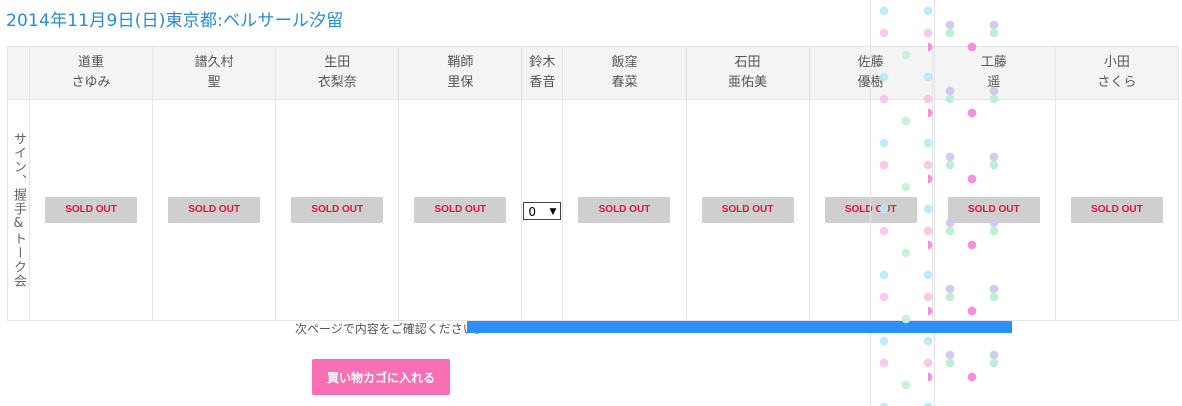 This screenshot has width=1182, height=406. Describe the element at coordinates (624, 73) in the screenshot. I see `member-name-iikubo: 飯窪 春菜` at that location.